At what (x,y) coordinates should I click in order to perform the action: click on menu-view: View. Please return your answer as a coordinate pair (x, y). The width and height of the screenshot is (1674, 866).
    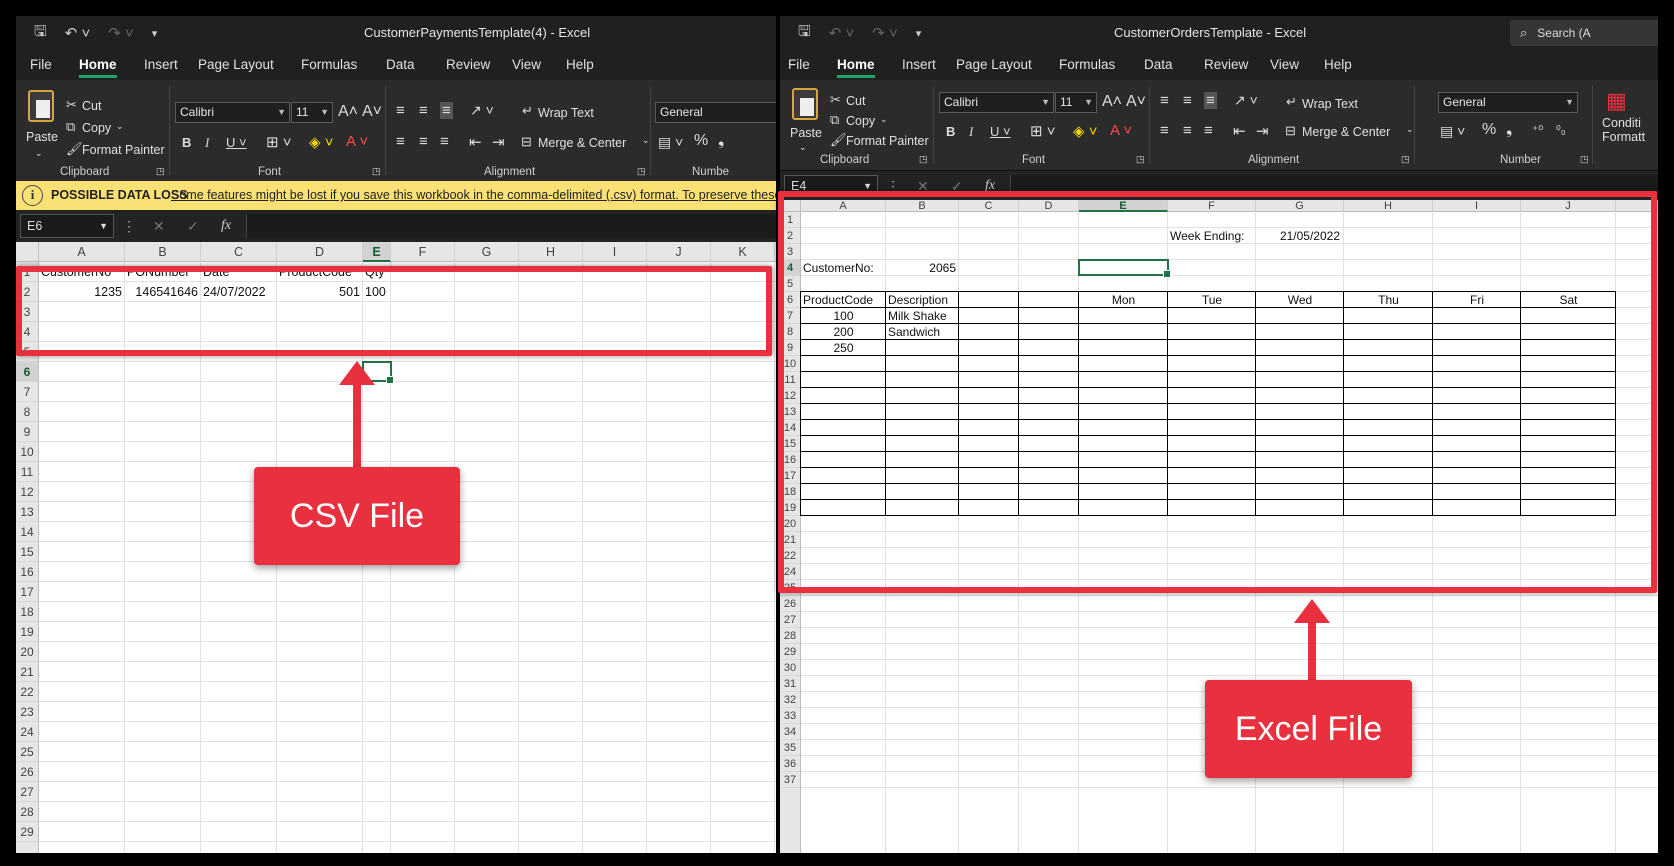
    Looking at the image, I should click on (1284, 65).